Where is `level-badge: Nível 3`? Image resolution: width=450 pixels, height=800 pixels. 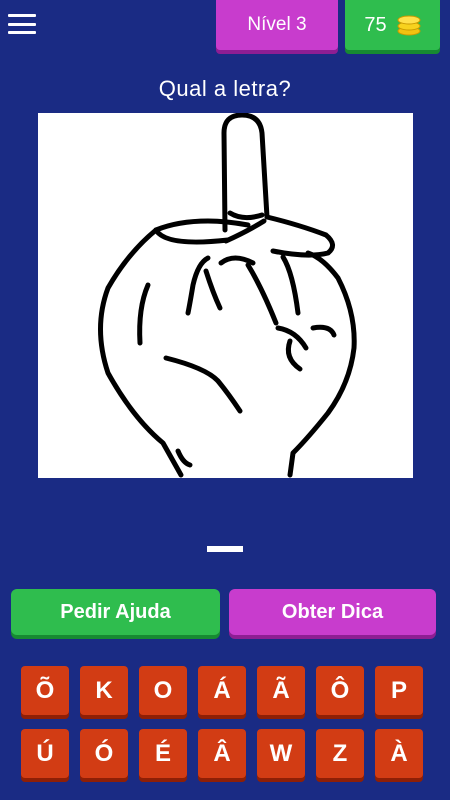
level-badge: Nível 3 is located at coordinates (277, 25).